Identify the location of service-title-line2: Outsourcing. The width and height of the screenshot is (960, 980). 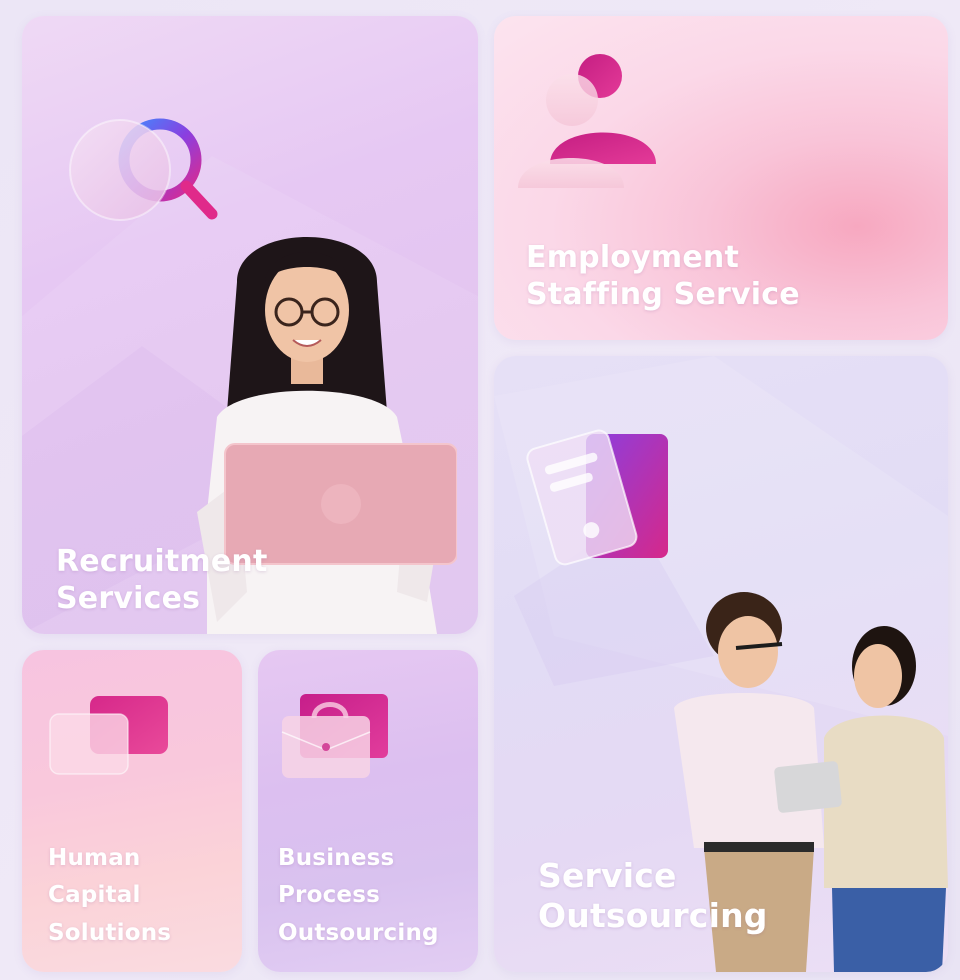
(653, 916).